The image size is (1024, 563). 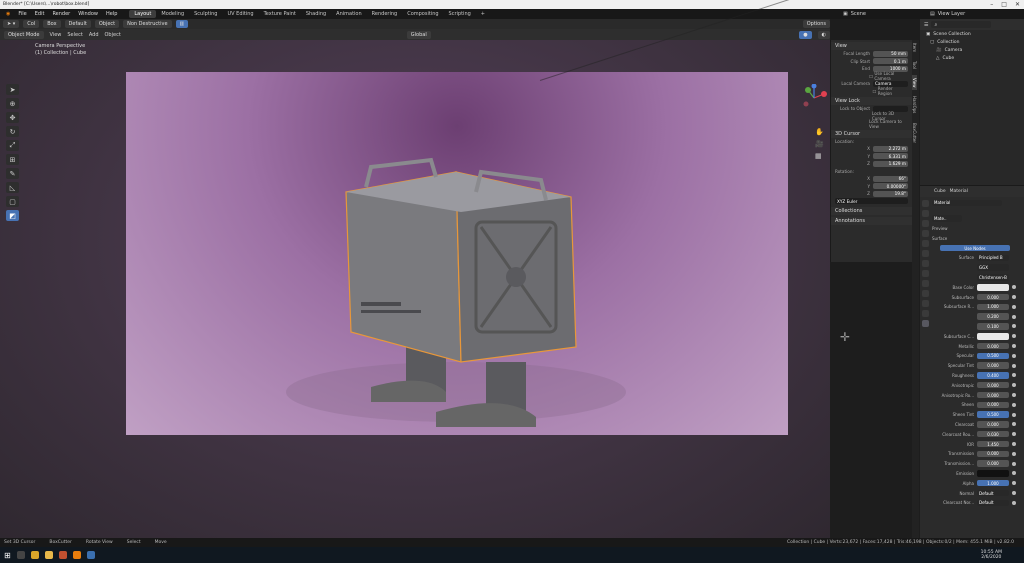 I want to click on tab-boxcutter: BoxCutter, so click(x=914, y=133).